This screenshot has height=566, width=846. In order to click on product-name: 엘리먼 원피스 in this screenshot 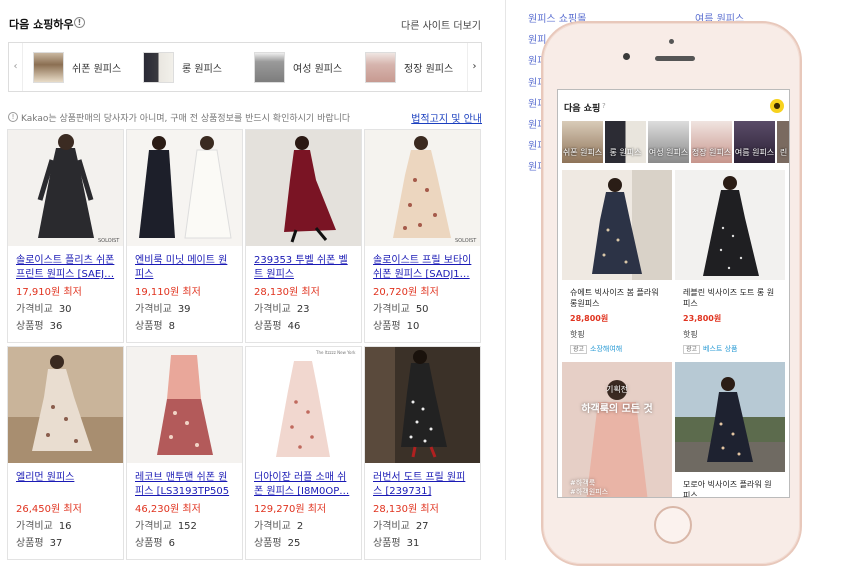, I will do `click(65, 485)`.